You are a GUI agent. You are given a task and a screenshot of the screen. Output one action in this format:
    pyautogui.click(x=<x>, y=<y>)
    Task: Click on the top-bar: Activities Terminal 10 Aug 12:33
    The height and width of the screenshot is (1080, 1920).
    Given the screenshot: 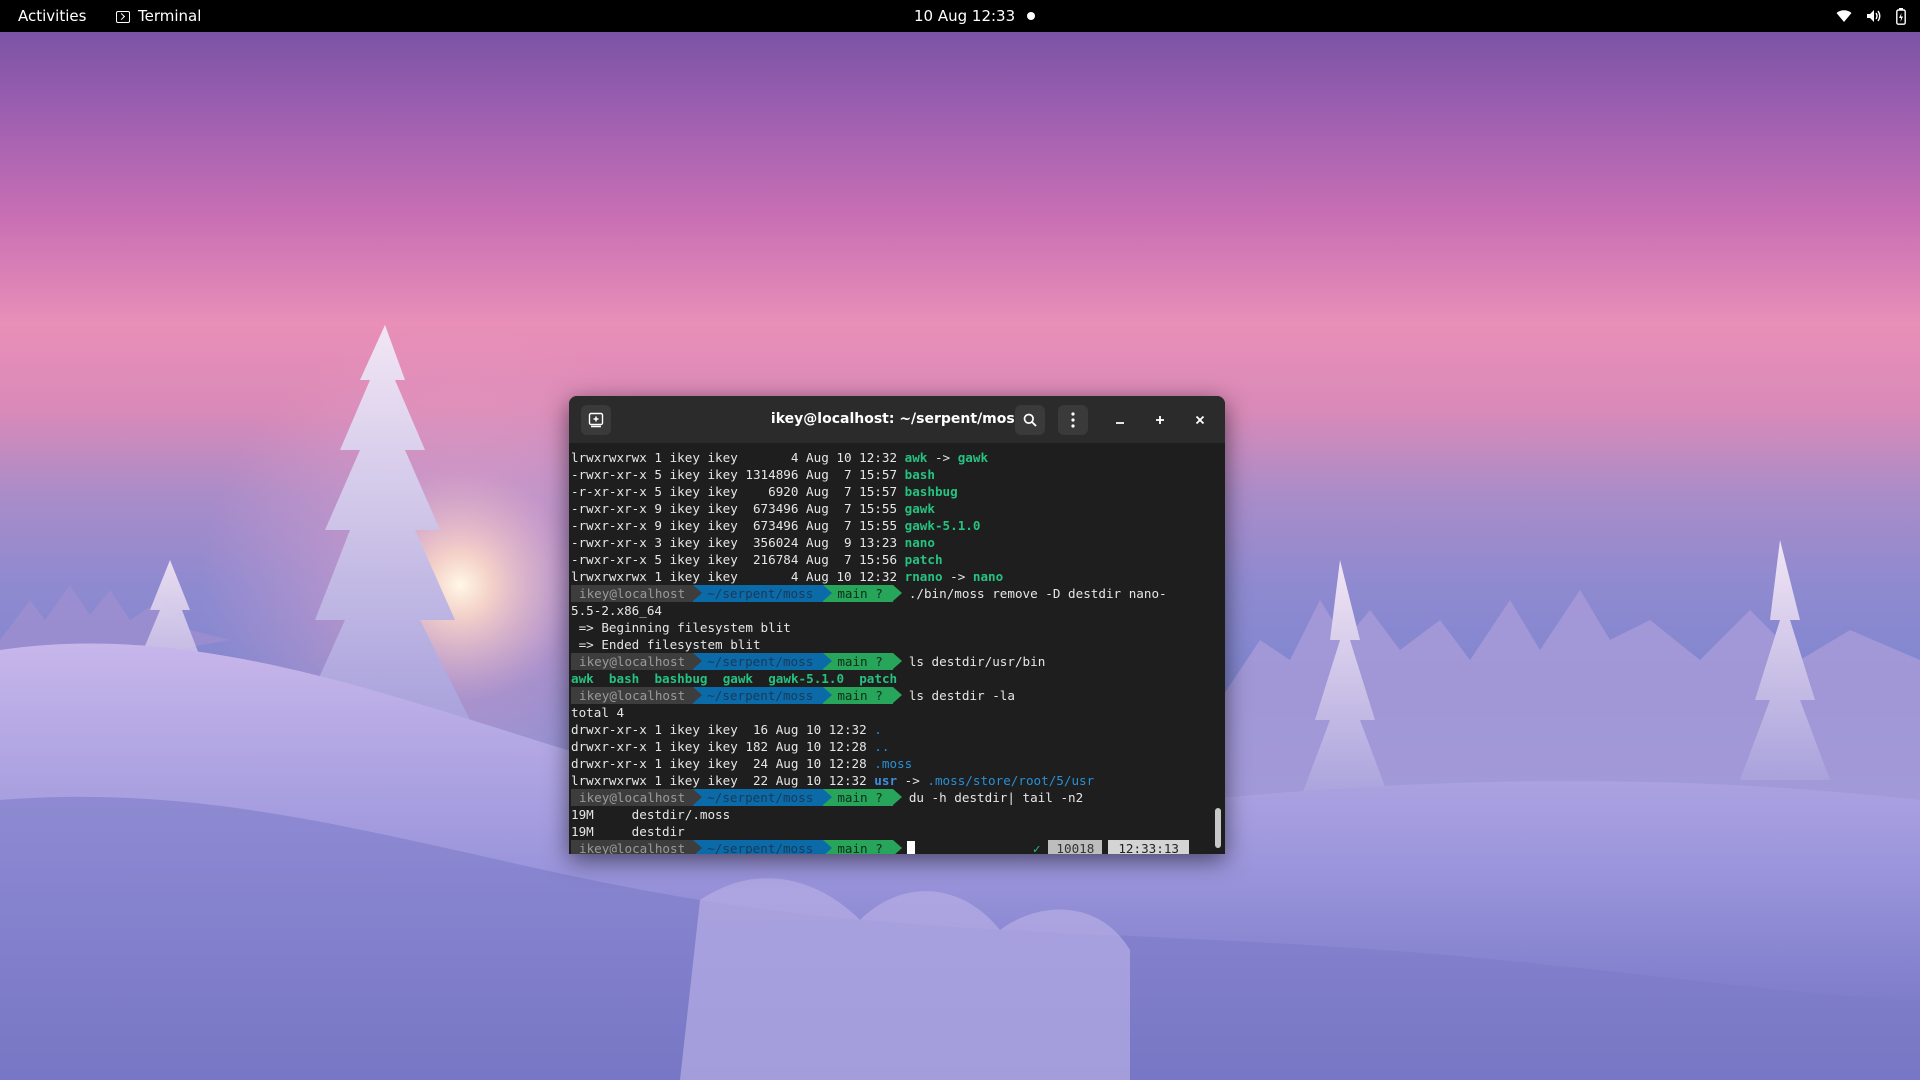 What is the action you would take?
    pyautogui.click(x=960, y=16)
    